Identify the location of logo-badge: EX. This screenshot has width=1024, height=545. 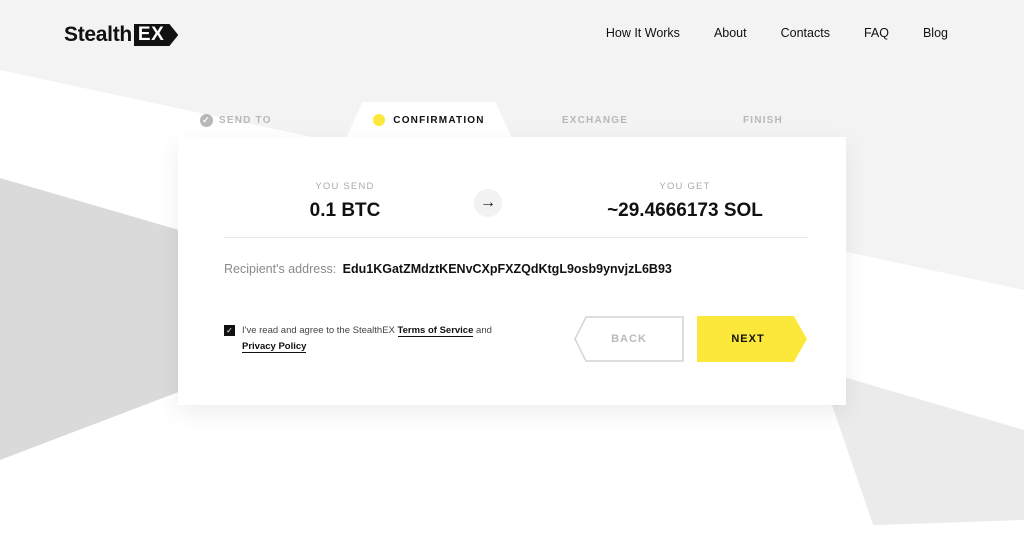
(156, 35).